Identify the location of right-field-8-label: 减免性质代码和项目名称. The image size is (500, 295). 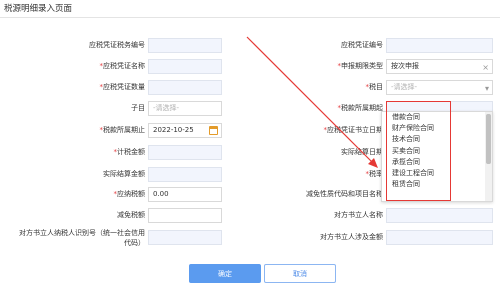
(344, 194).